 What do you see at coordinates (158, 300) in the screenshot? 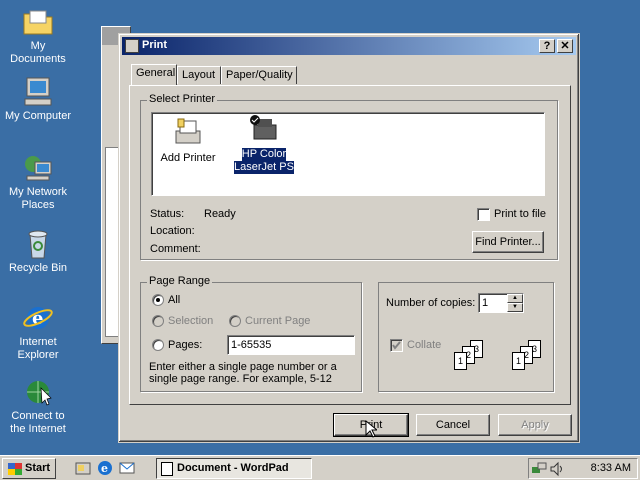
I see `radio-all` at bounding box center [158, 300].